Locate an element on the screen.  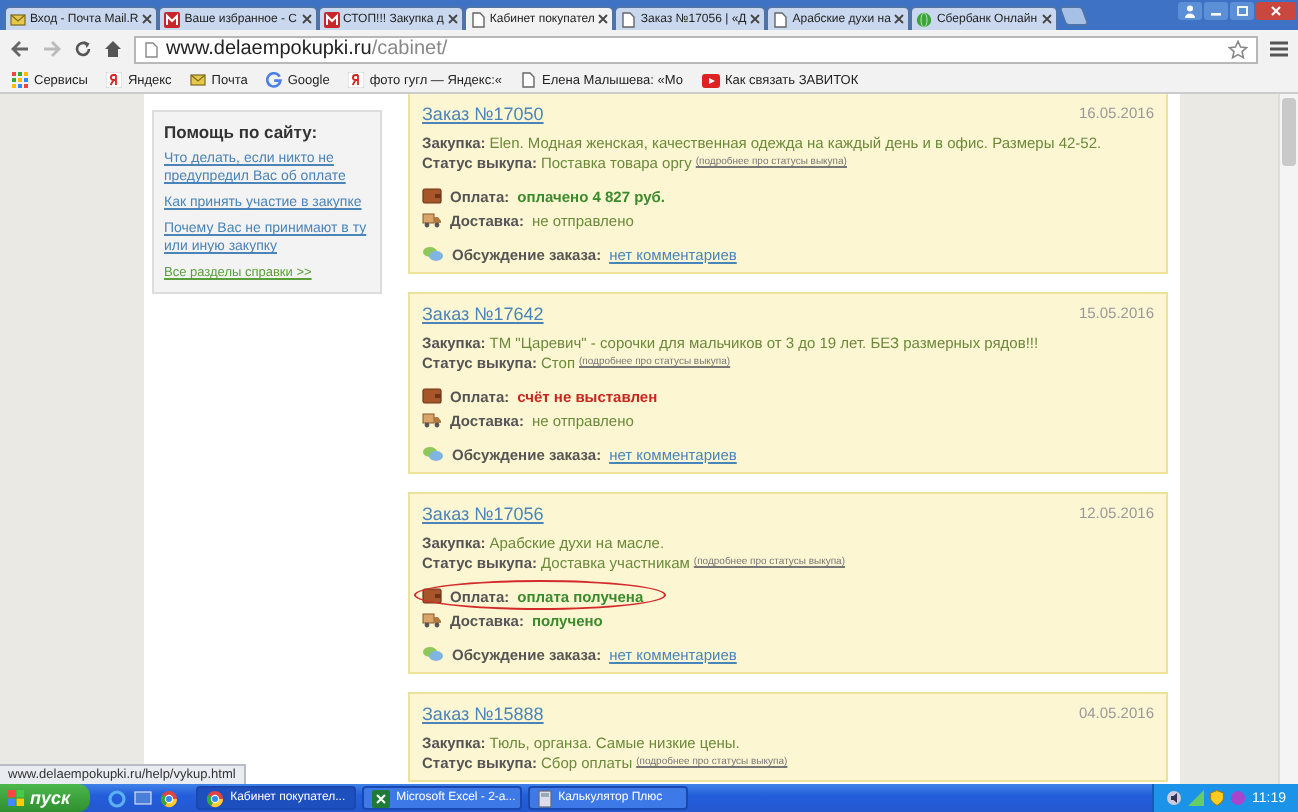
scrollbar-thumb is located at coordinates (1289, 132).